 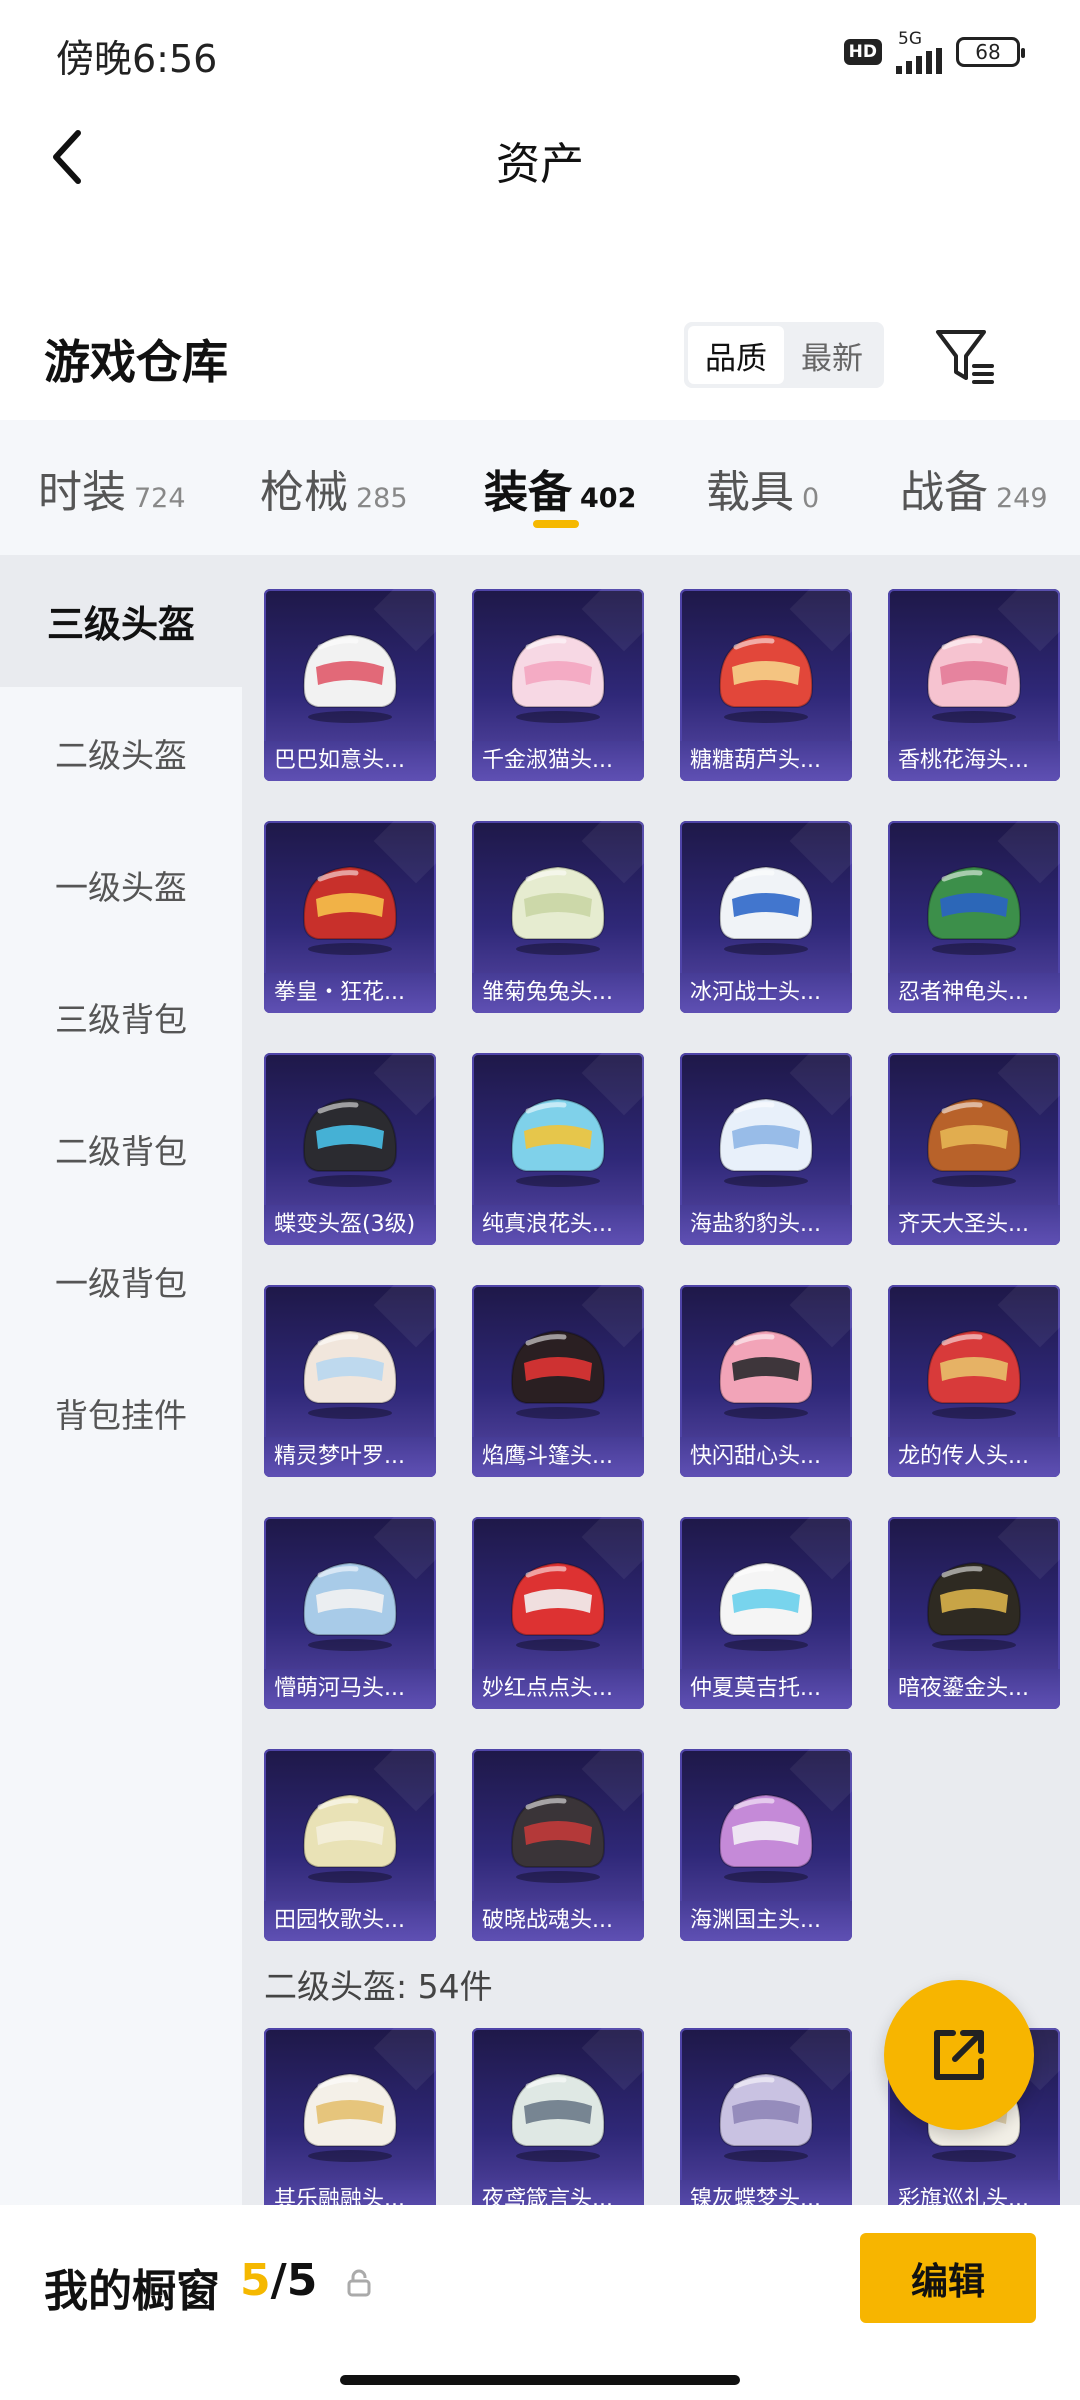 I want to click on filter-icon, so click(x=965, y=355).